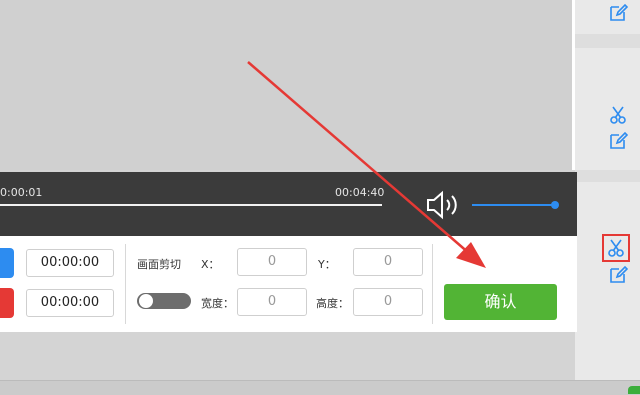  Describe the element at coordinates (500, 302) in the screenshot. I see `confirm-button: 确认` at that location.